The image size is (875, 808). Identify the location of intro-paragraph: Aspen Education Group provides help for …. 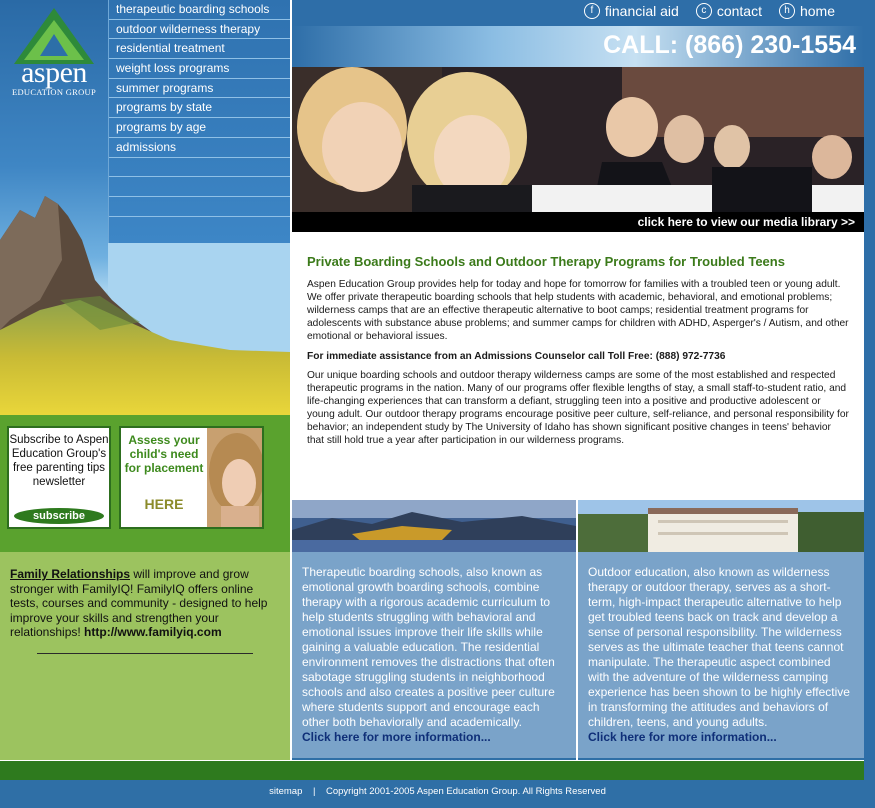
(578, 310).